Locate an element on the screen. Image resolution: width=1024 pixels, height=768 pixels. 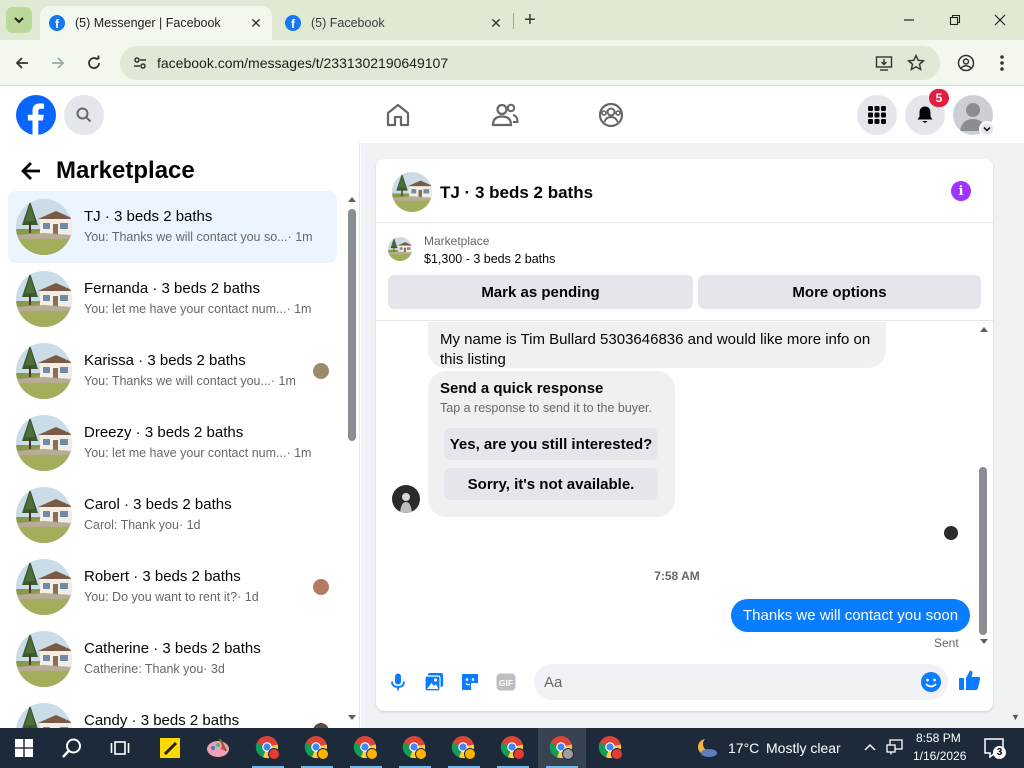
tab-messenger: f (5) Messenger | Facebook ✕ is located at coordinates (156, 23).